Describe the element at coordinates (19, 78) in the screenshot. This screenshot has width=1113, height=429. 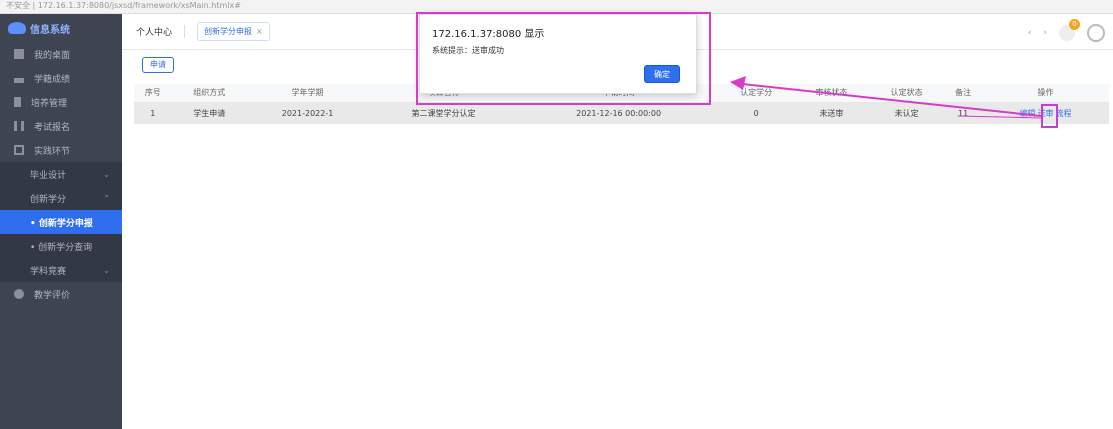
I see `graduation-icon` at that location.